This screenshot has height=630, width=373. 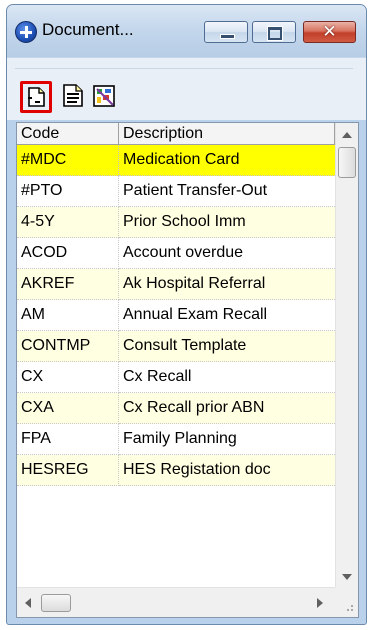 I want to click on table-row: HESREG HES Registation doc, so click(x=176, y=470).